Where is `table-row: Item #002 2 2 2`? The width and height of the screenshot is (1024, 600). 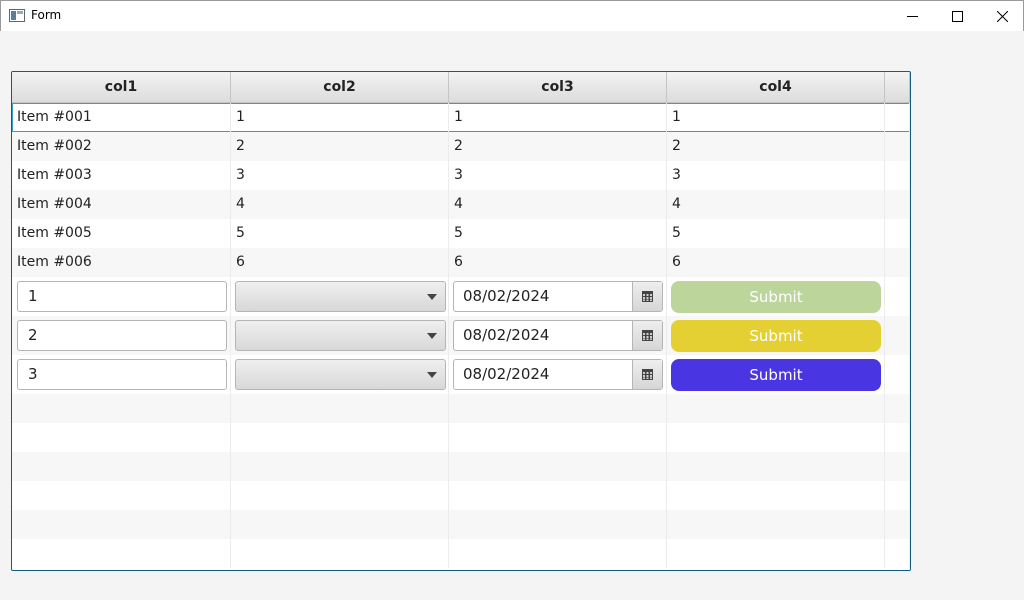 table-row: Item #002 2 2 2 is located at coordinates (461, 146).